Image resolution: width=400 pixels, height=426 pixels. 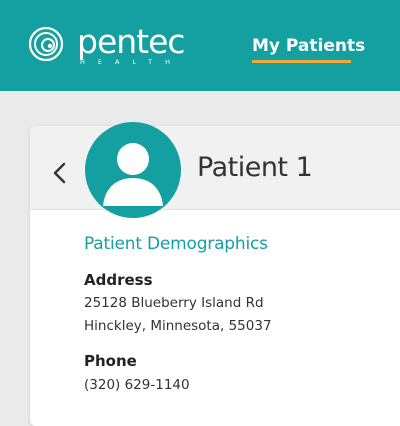 I want to click on phone-label: Phone, so click(x=110, y=361).